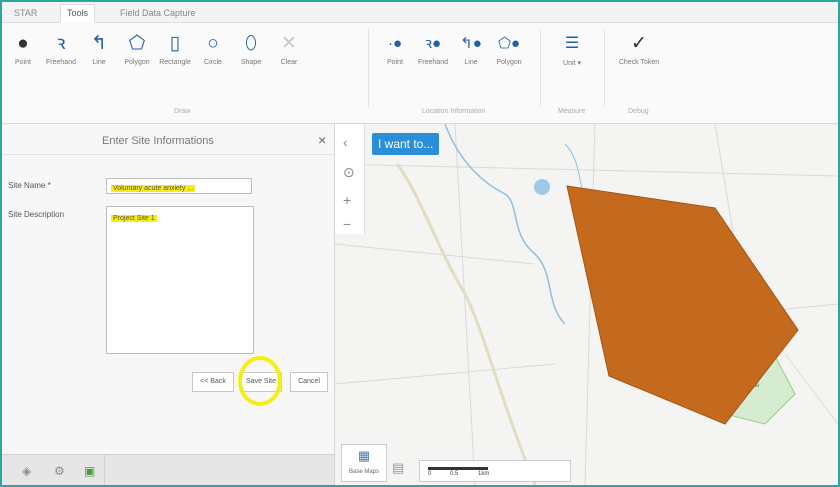 The image size is (840, 487). I want to click on identify-polygon-icon: ⬠●, so click(509, 43).